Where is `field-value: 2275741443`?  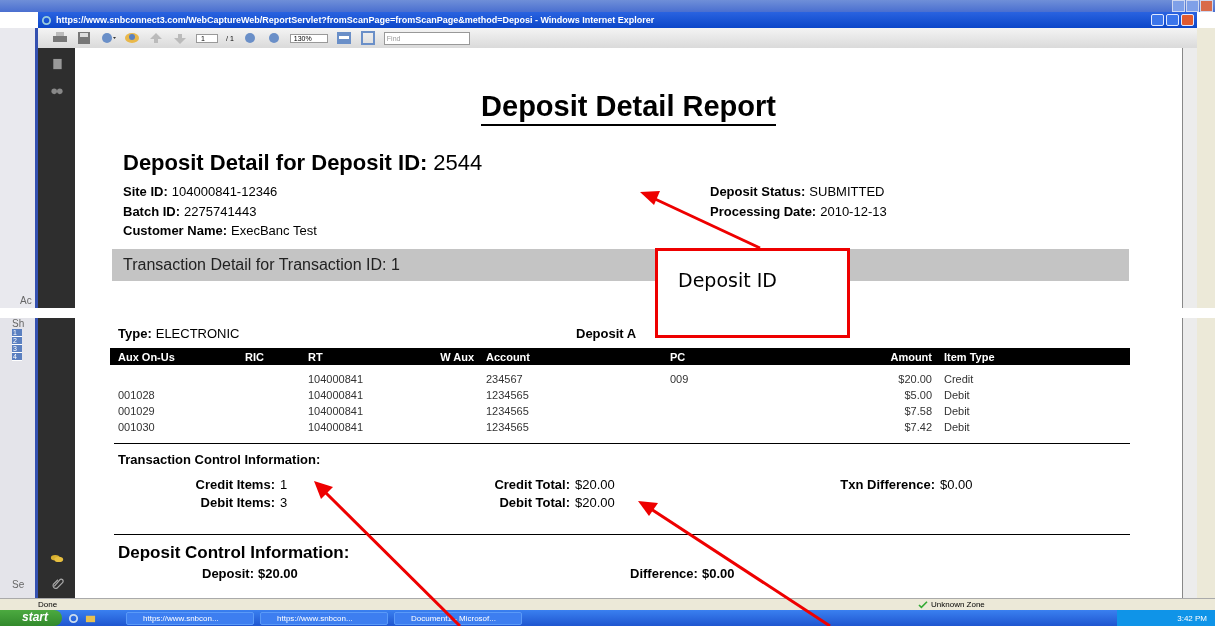 field-value: 2275741443 is located at coordinates (220, 211).